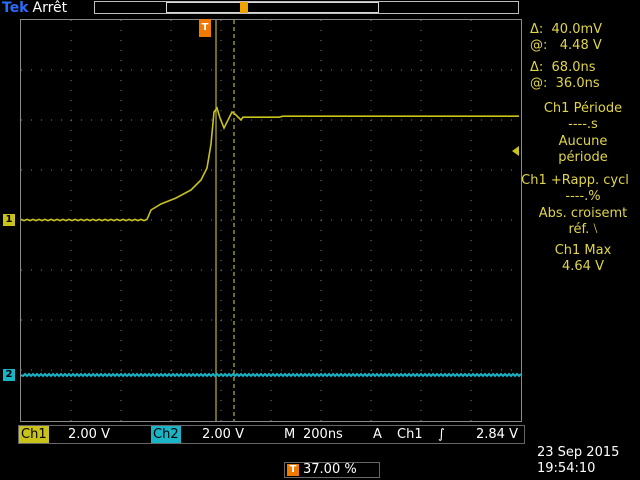  I want to click on ch2-scale: 2.00 V, so click(223, 434).